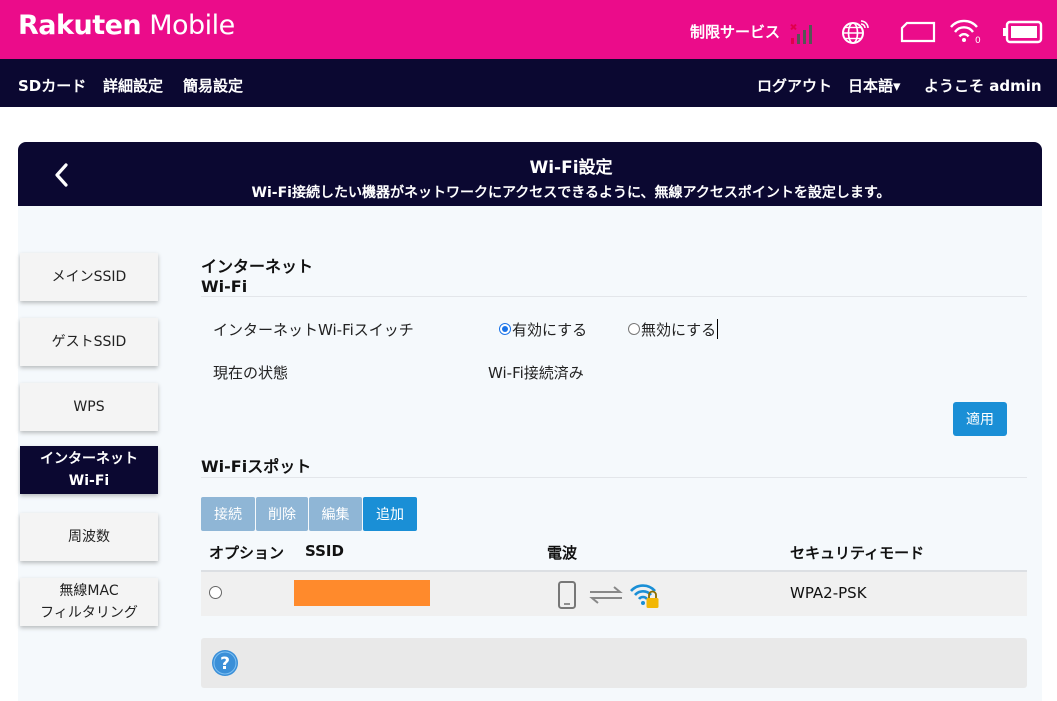 The width and height of the screenshot is (1057, 701). I want to click on help-icon: ?, so click(225, 663).